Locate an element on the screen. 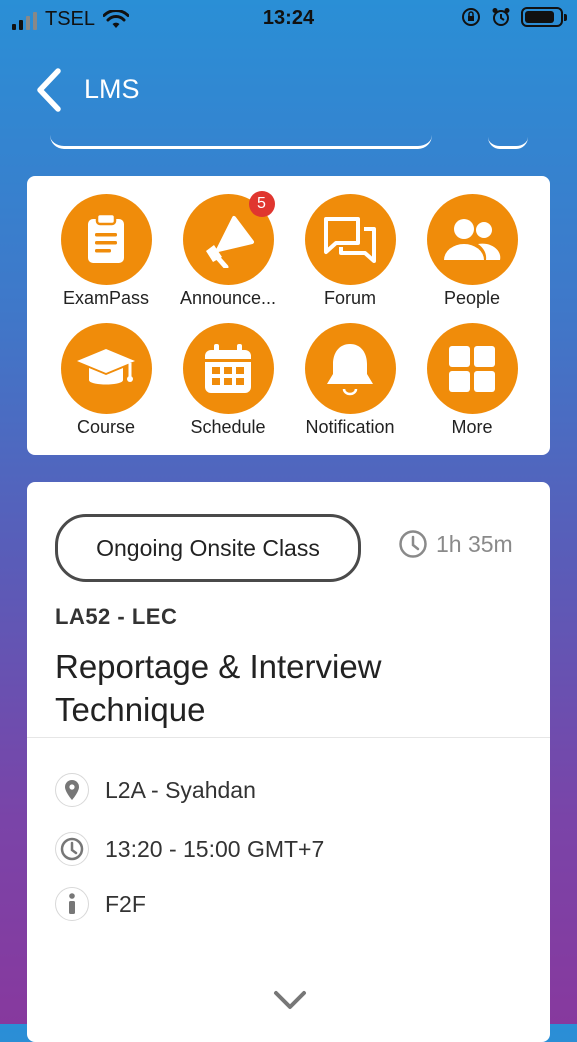 The image size is (577, 1042). people-icon is located at coordinates (472, 239).